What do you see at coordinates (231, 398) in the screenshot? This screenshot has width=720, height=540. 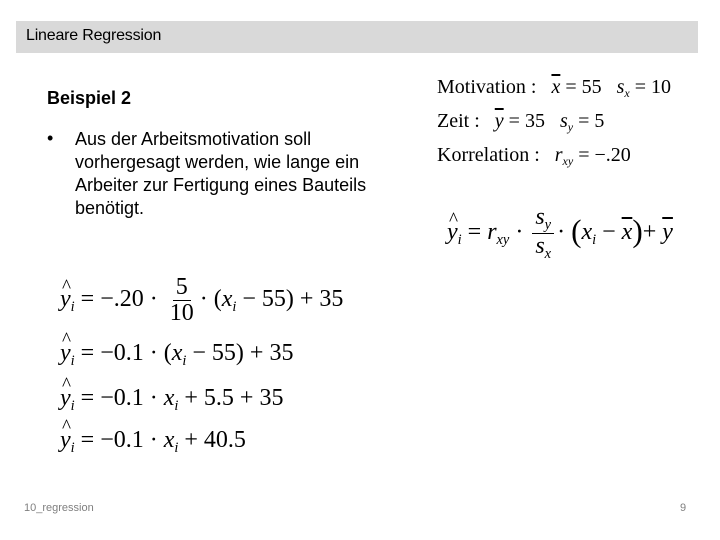 I see `rhs-c: + 5.5 + 35` at bounding box center [231, 398].